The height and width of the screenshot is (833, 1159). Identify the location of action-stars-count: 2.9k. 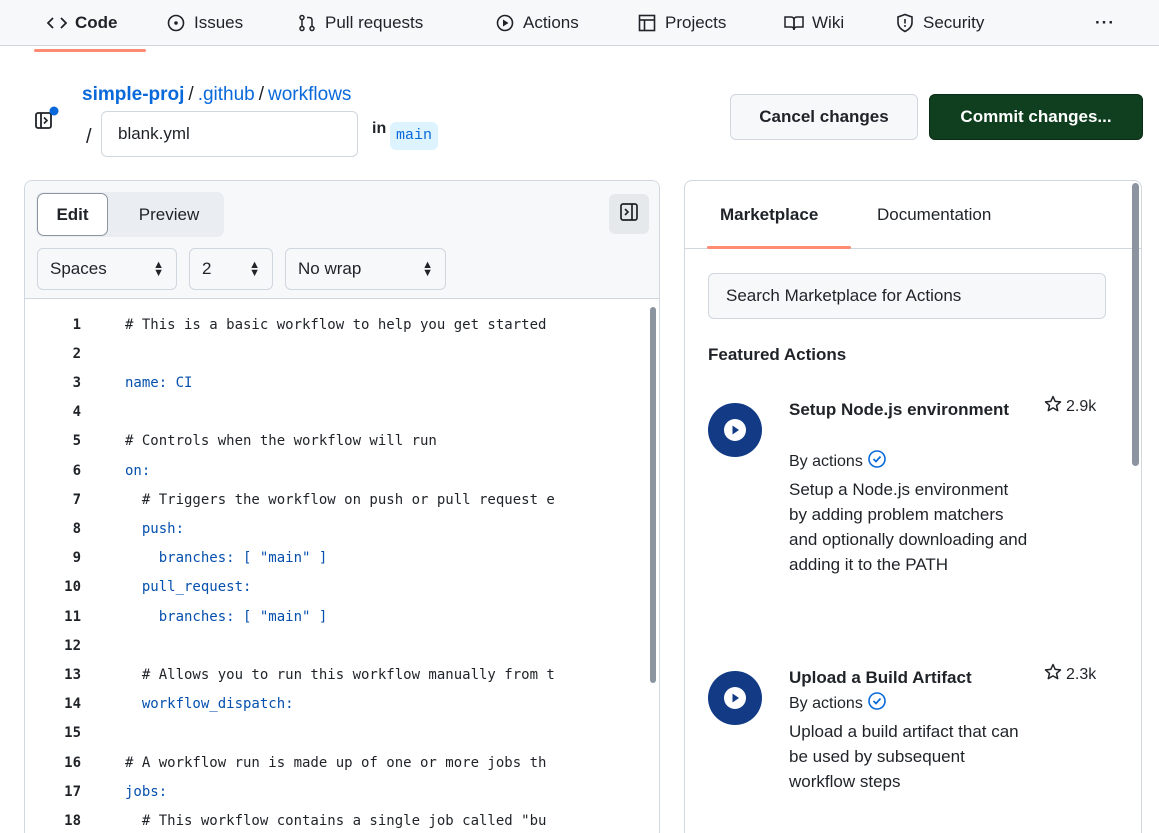
(1081, 406).